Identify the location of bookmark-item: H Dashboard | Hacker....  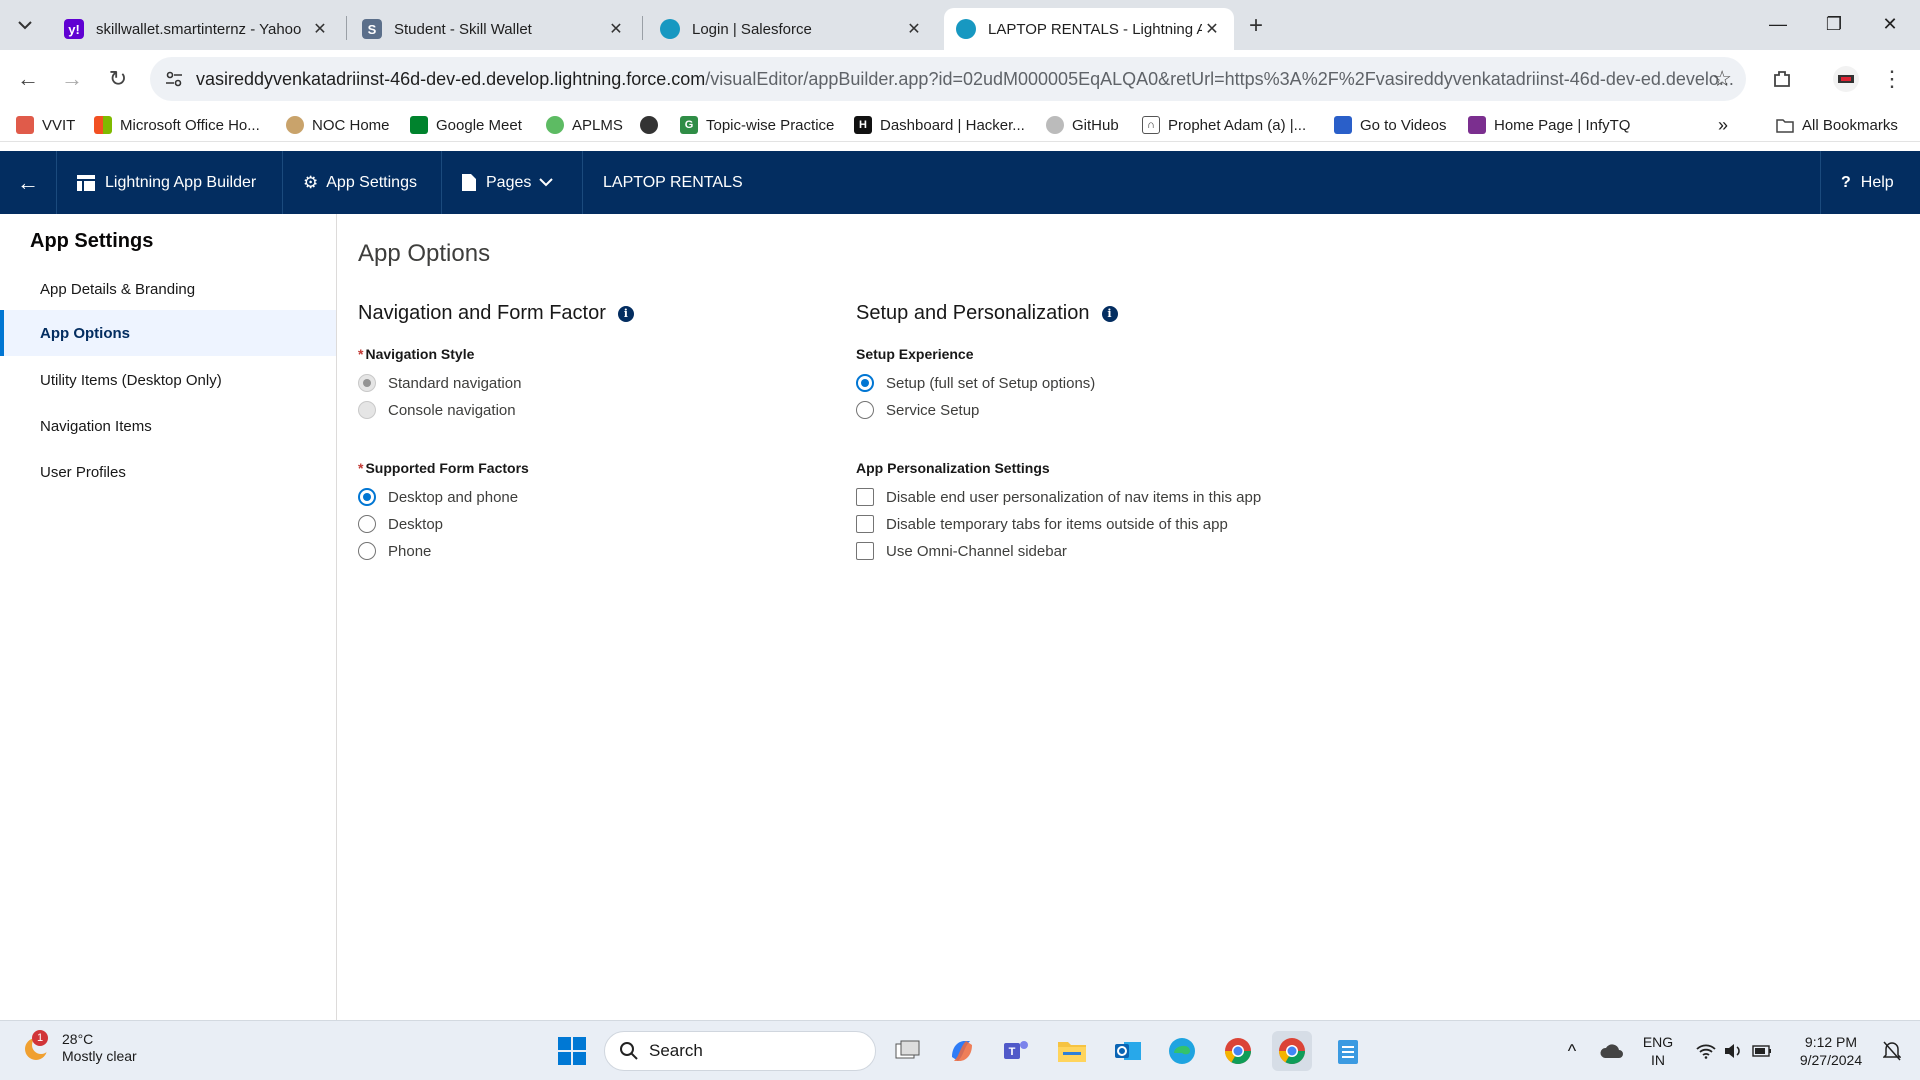
(939, 125).